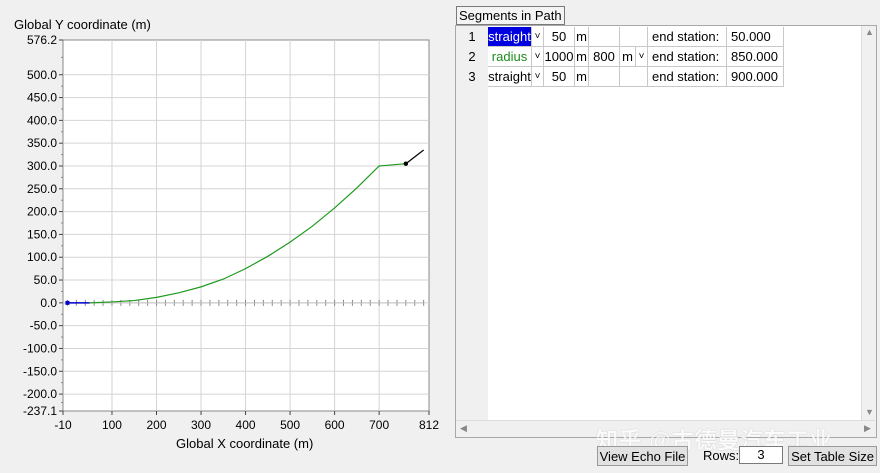  What do you see at coordinates (245, 443) in the screenshot?
I see `x-axis-title: Global X coordinate (m)` at bounding box center [245, 443].